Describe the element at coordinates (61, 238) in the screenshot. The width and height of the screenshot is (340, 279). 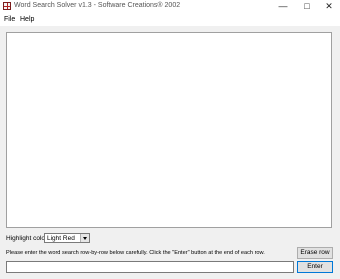
I see `highlight-color-value: Light Red` at that location.